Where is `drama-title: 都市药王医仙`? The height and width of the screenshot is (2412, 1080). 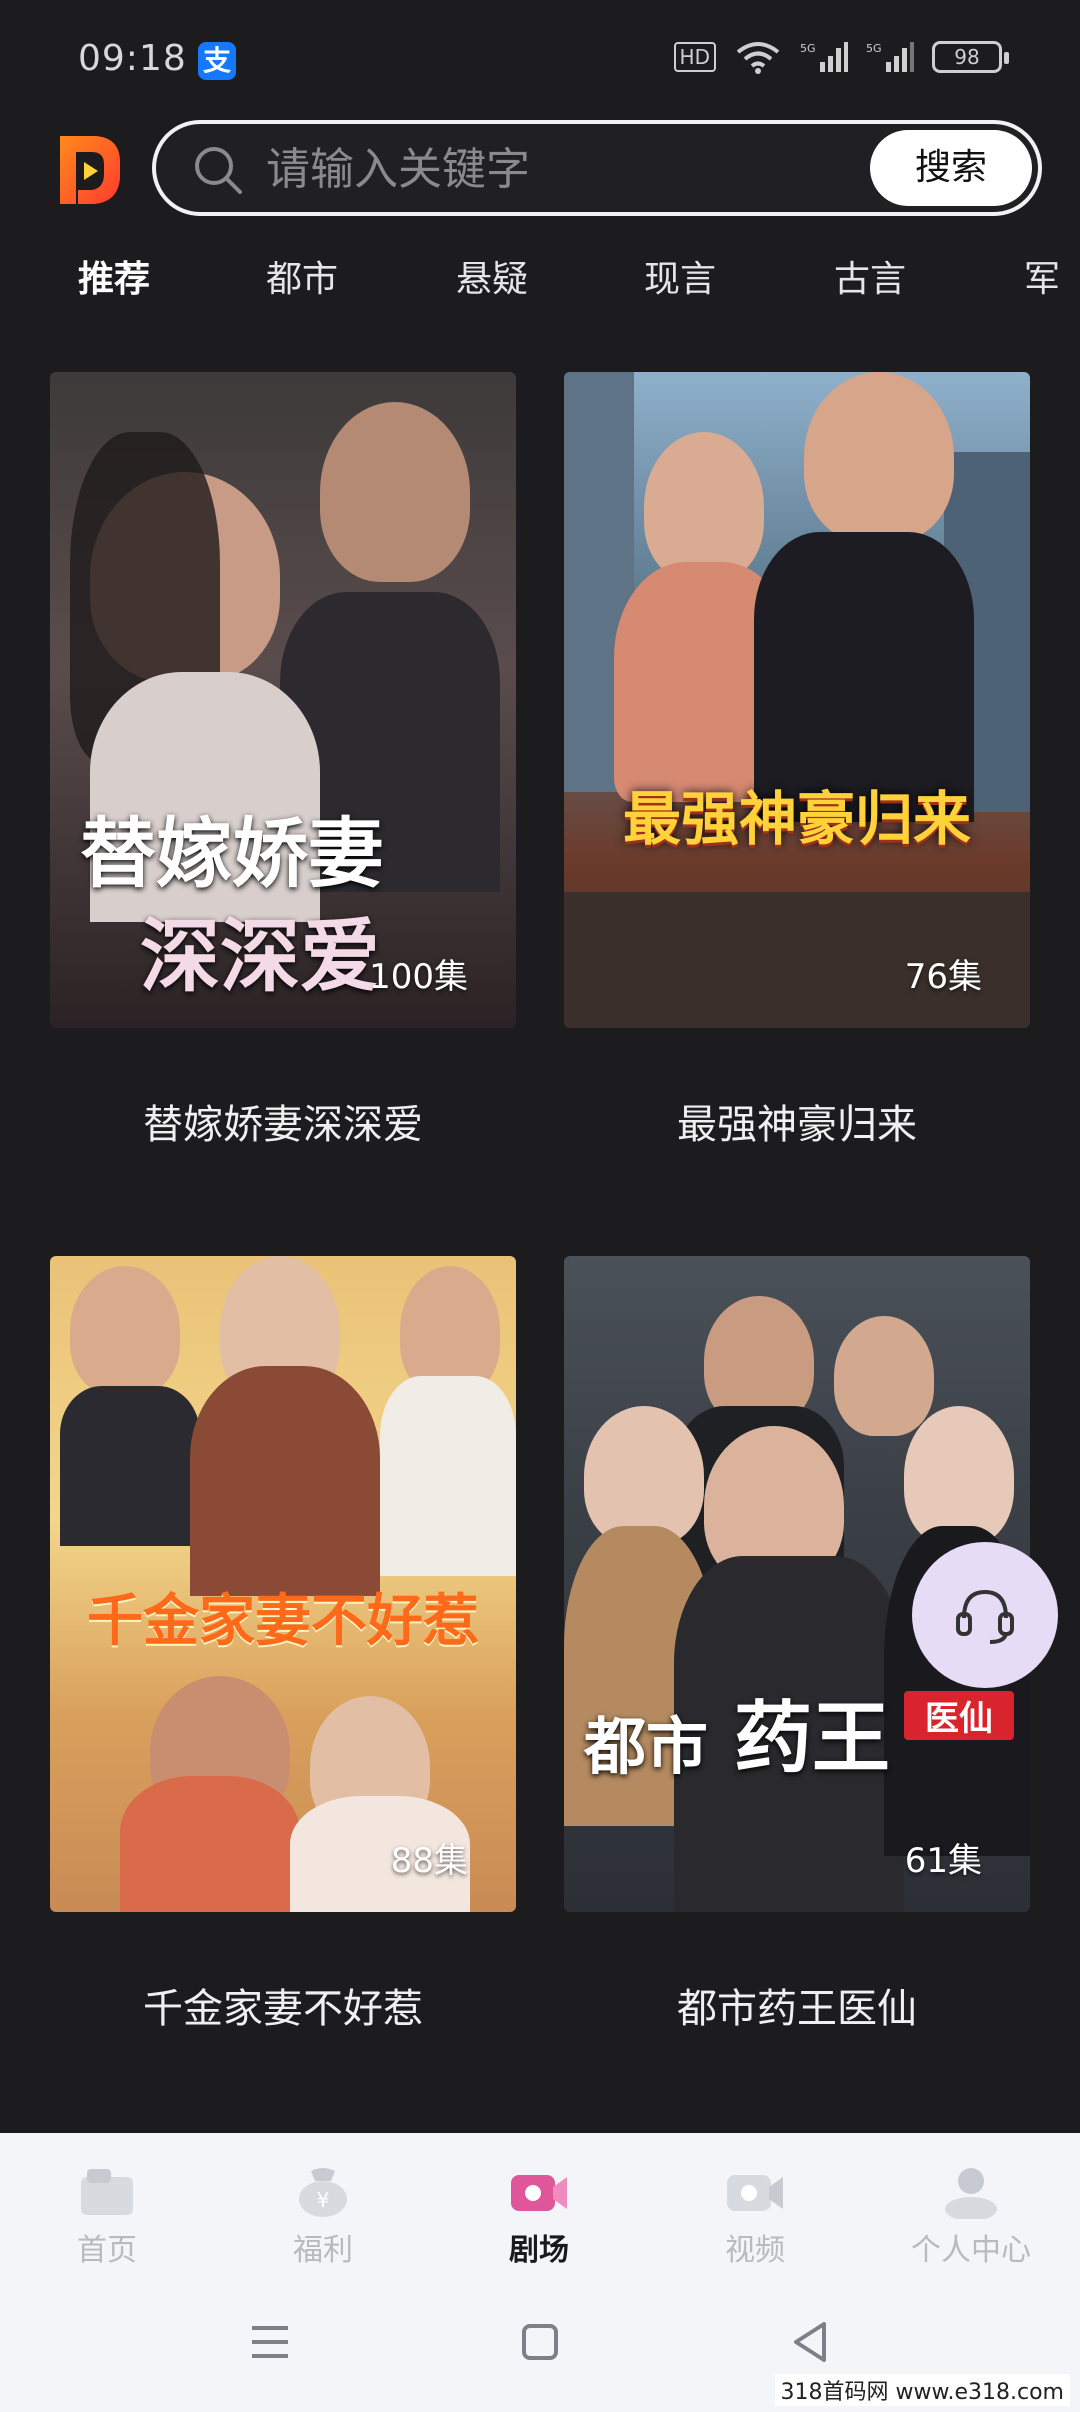
drama-title: 都市药王医仙 is located at coordinates (797, 2005).